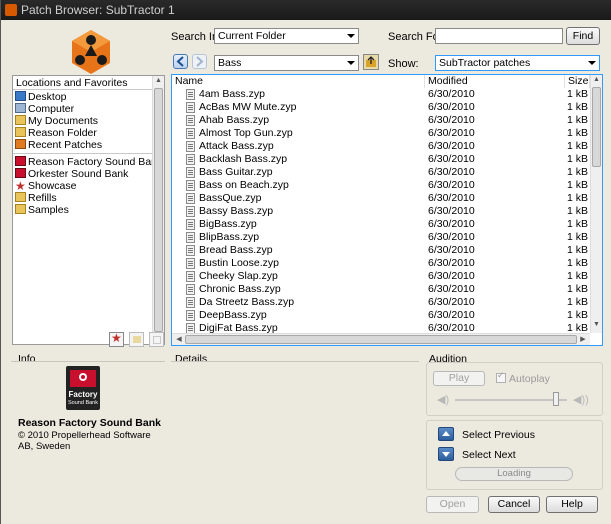 This screenshot has width=611, height=524. What do you see at coordinates (78, 174) in the screenshot?
I see `location-label: Orkester Sound Bank` at bounding box center [78, 174].